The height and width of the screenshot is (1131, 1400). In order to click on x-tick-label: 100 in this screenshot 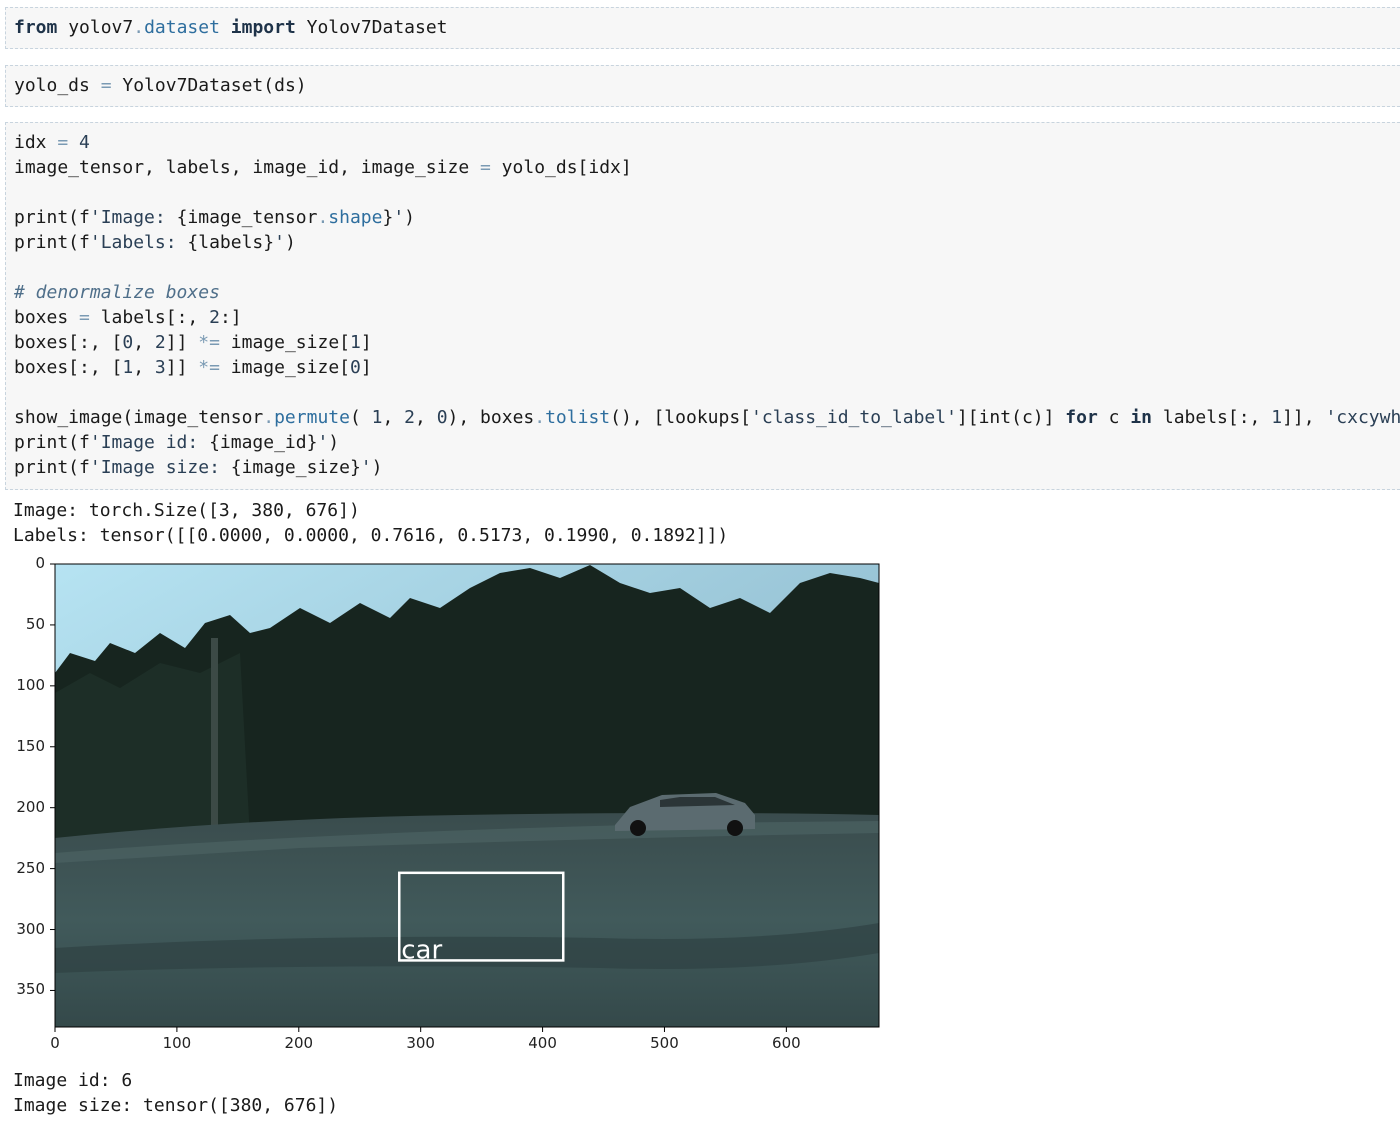, I will do `click(177, 1043)`.